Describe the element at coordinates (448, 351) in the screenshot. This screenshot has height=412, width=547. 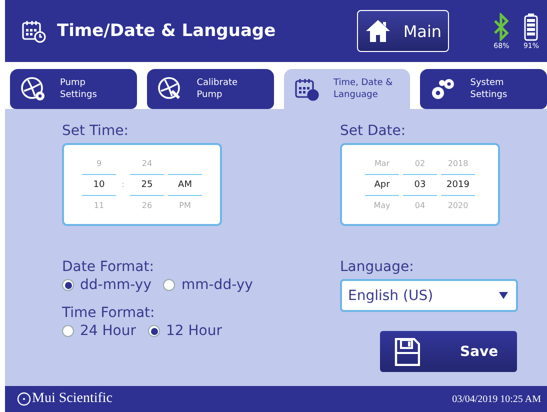
I see `save-button: Save` at that location.